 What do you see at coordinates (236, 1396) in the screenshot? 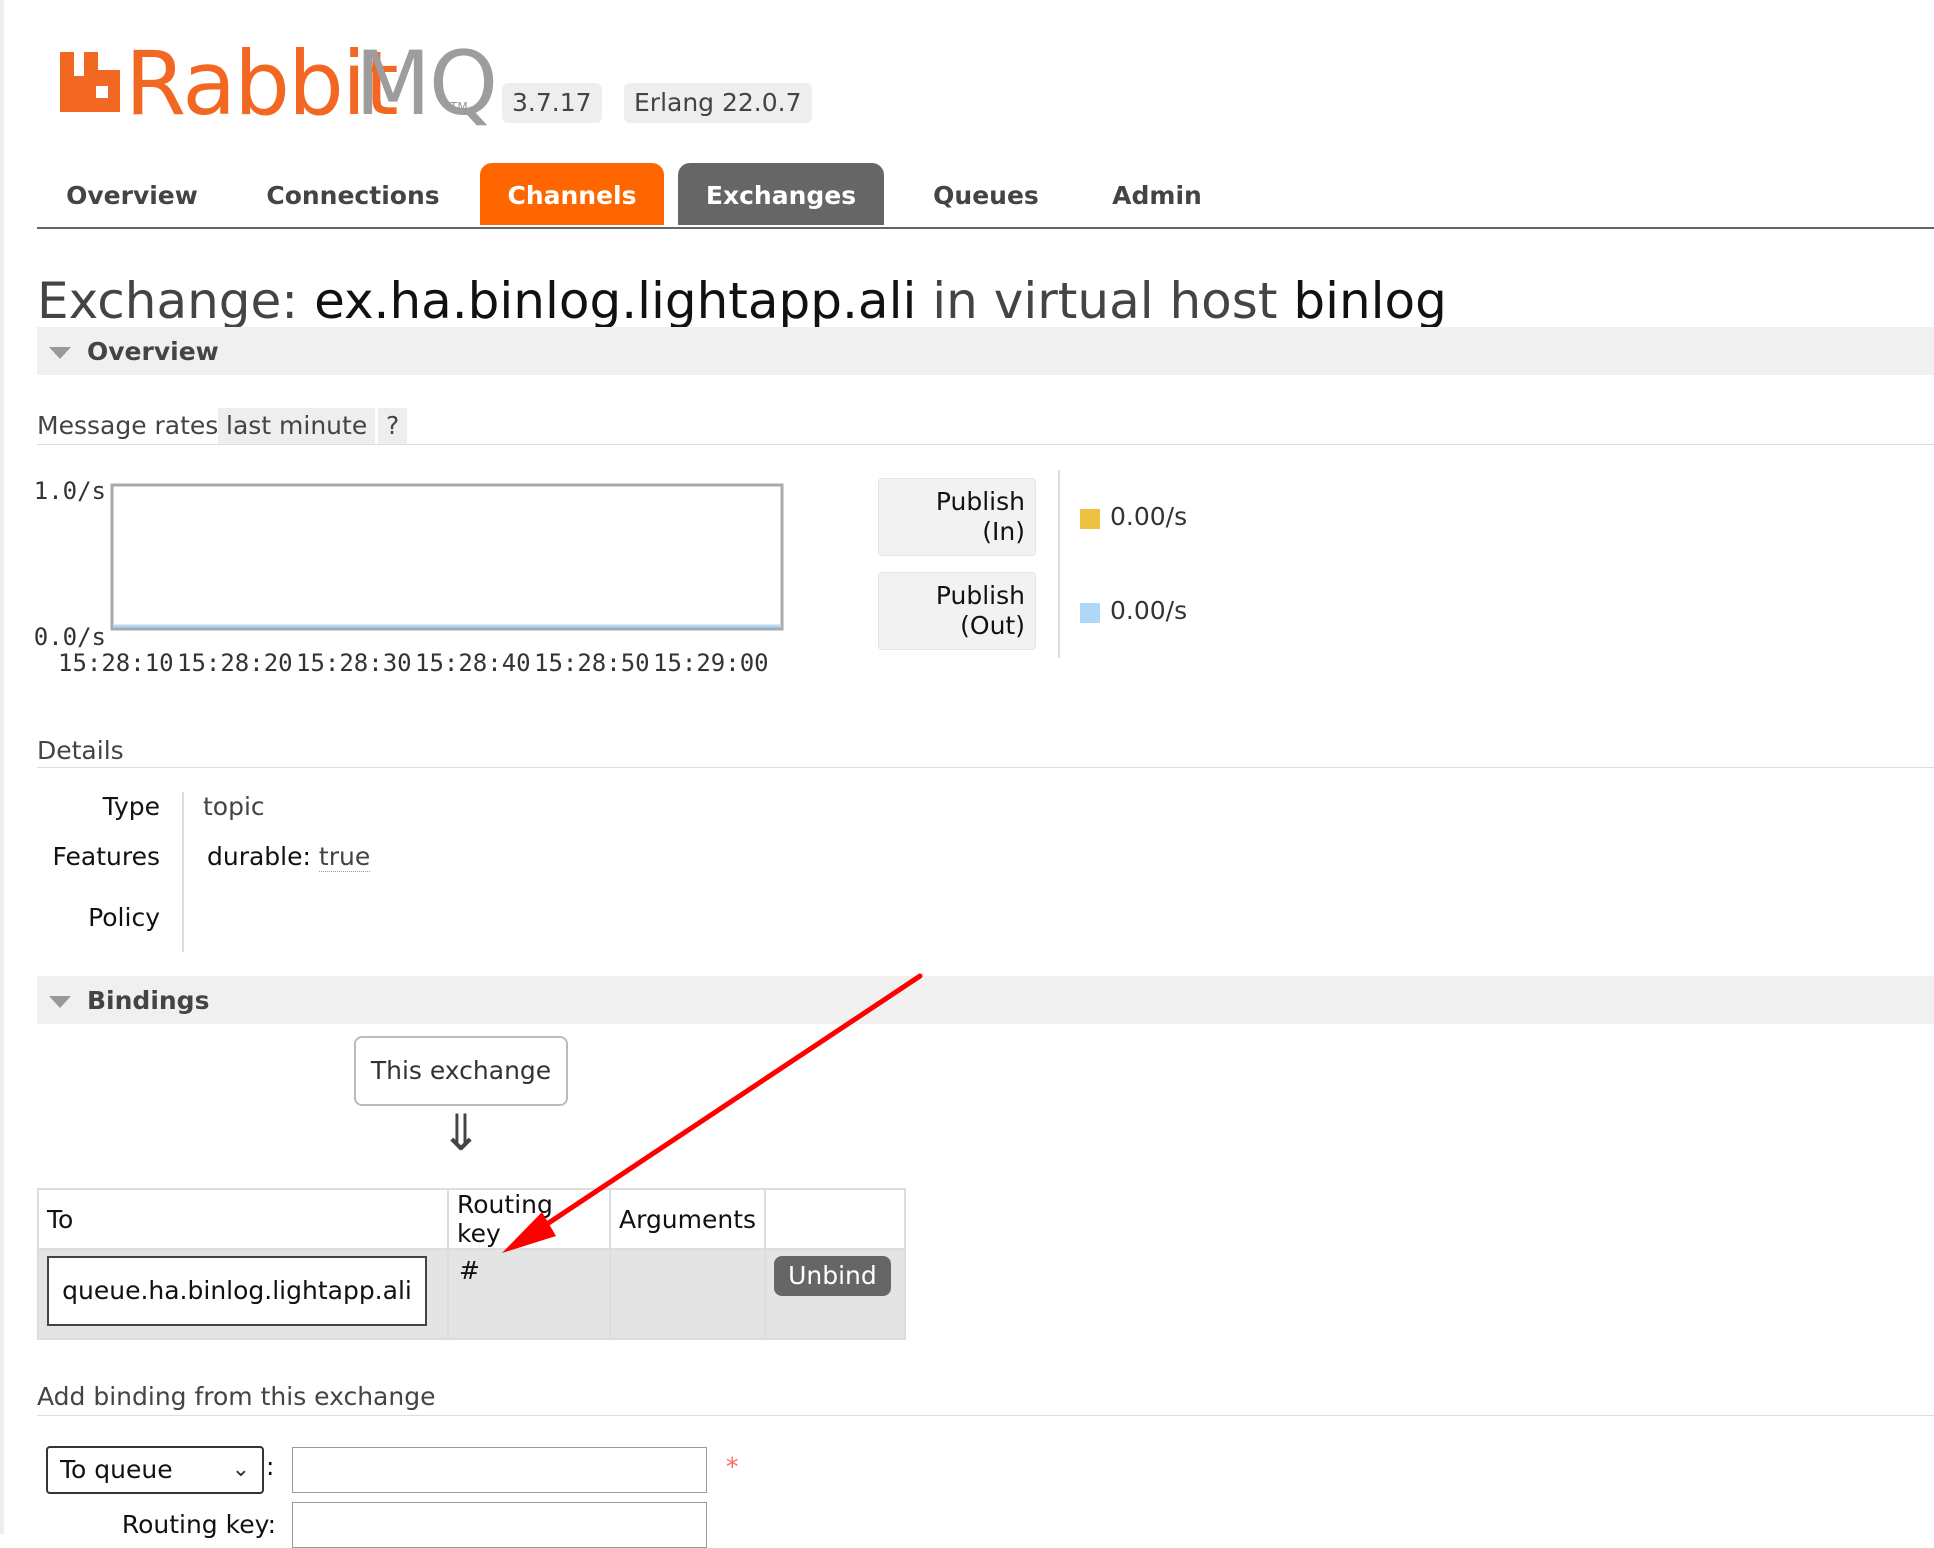
I see `add-binding-heading: Add binding from this exchange` at bounding box center [236, 1396].